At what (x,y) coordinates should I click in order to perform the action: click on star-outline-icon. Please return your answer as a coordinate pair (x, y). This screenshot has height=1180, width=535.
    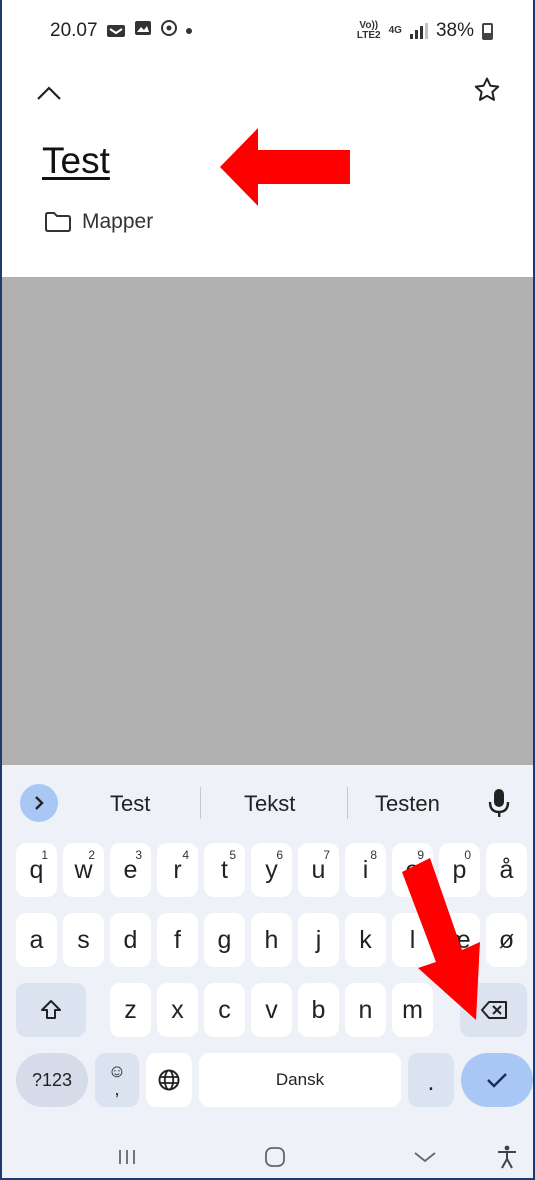
    Looking at the image, I should click on (487, 90).